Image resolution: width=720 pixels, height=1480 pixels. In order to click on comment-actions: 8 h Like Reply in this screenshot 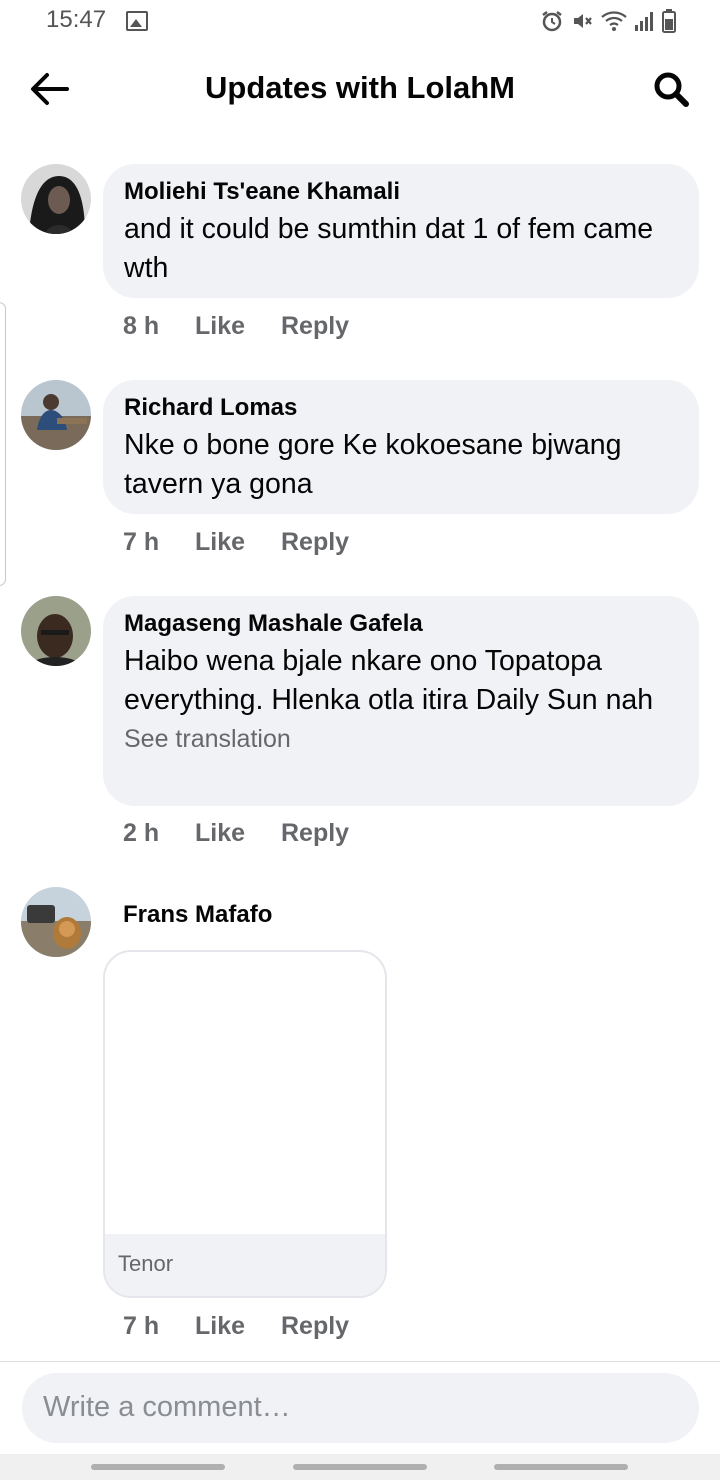, I will do `click(236, 326)`.